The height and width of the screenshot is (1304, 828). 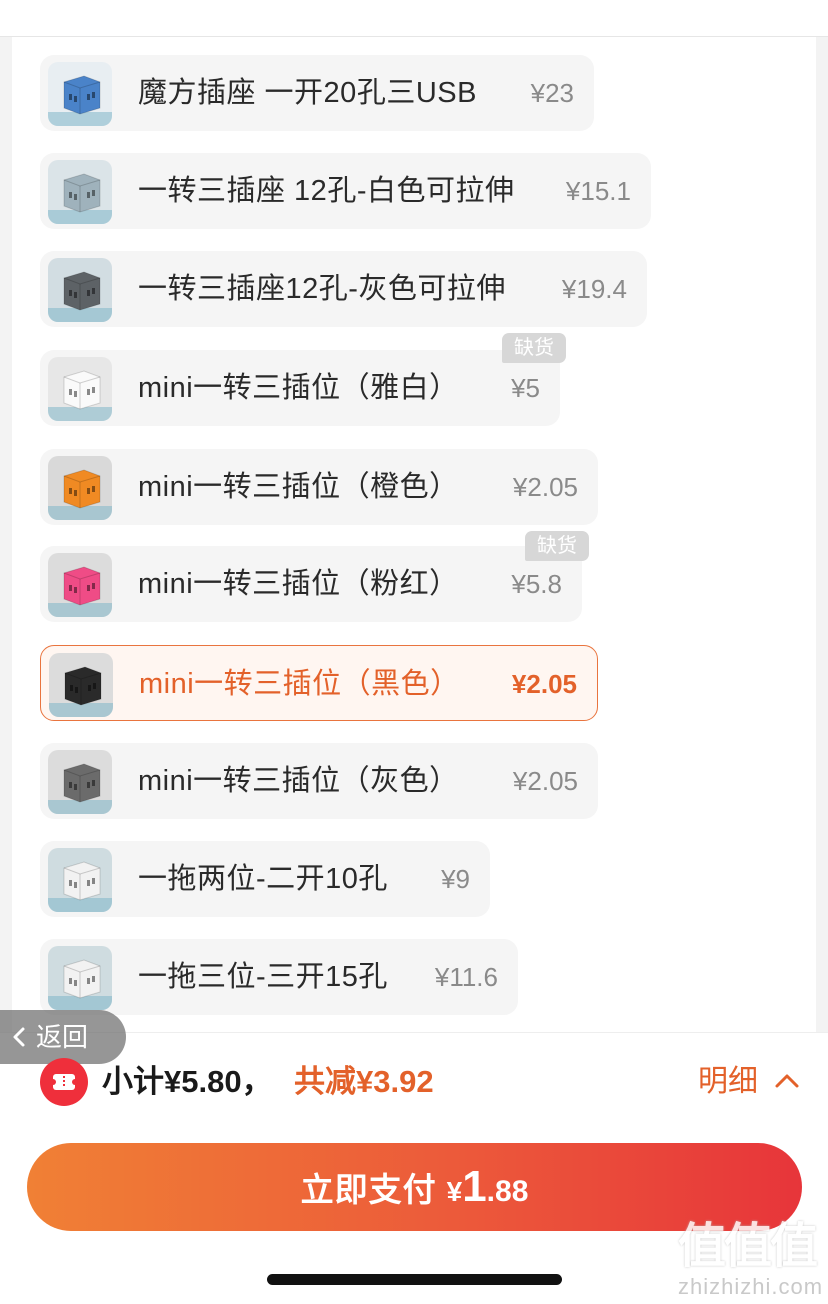 I want to click on left-gutter, so click(x=6, y=537).